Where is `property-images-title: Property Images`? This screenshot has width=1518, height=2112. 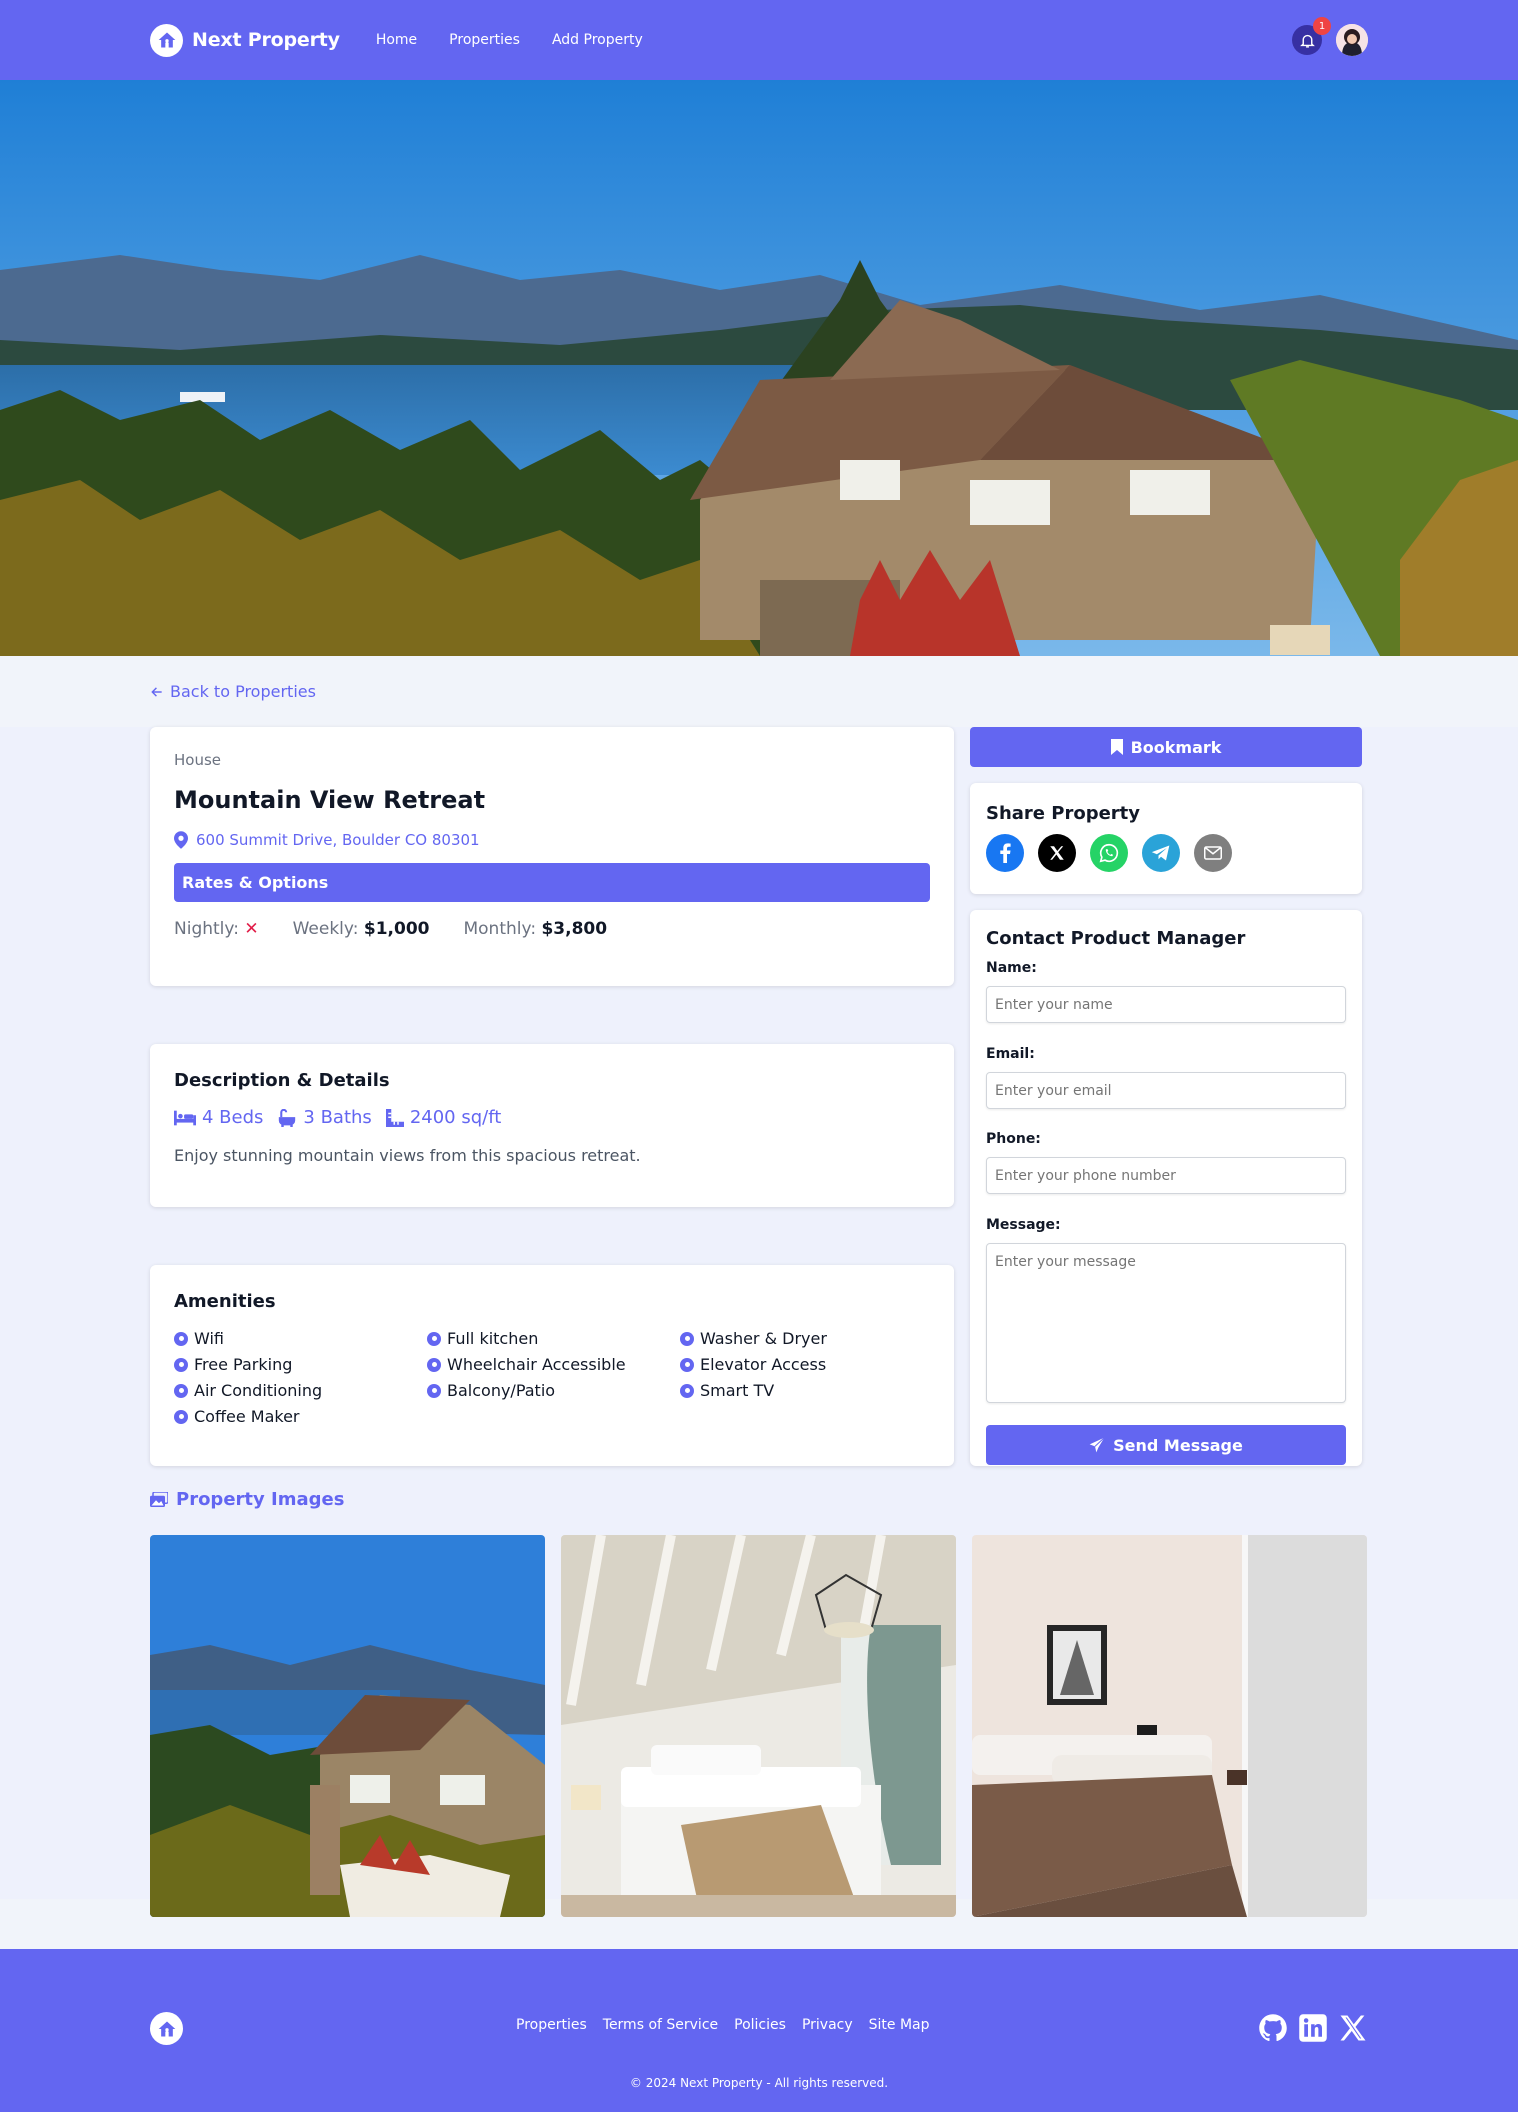 property-images-title: Property Images is located at coordinates (260, 1499).